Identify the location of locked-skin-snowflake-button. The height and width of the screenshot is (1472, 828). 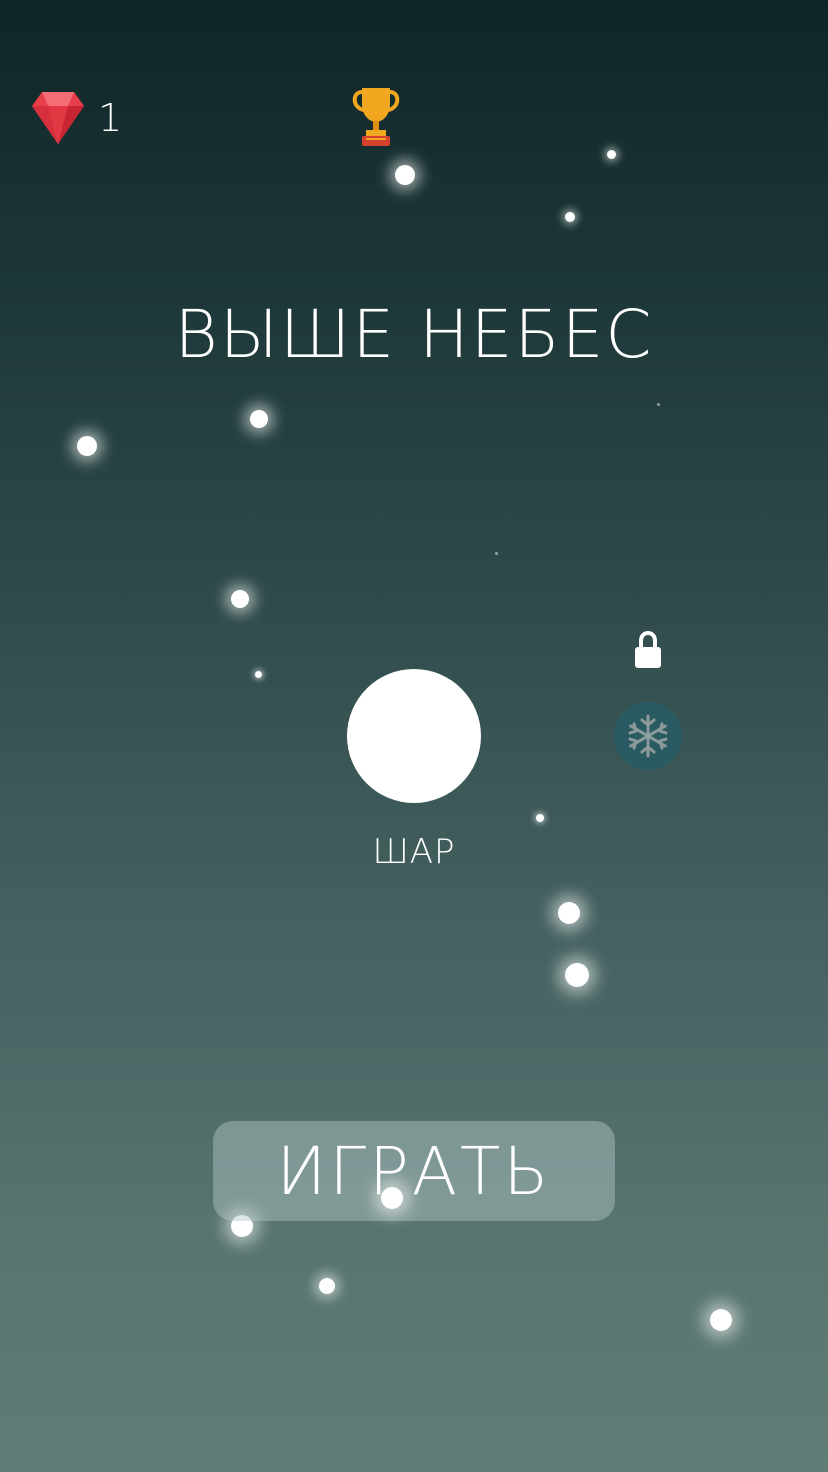
(648, 736).